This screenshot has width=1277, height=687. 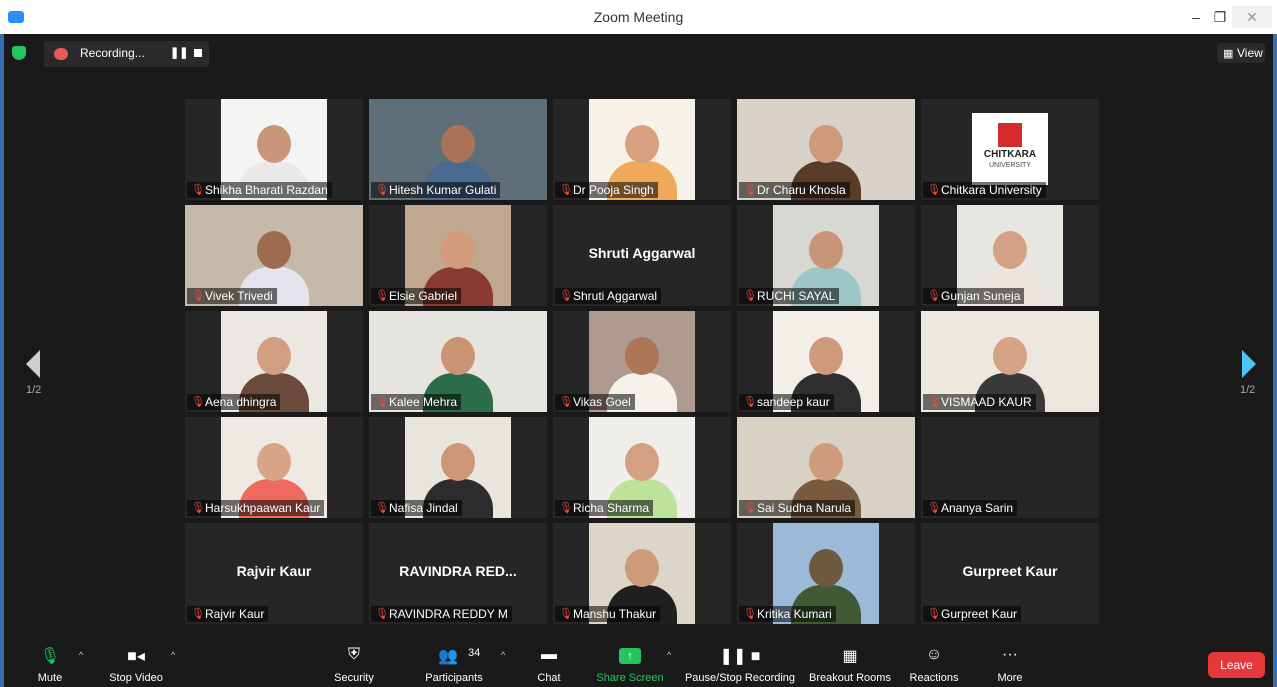 What do you see at coordinates (454, 663) in the screenshot?
I see `participants-button: 👥 34 Participants` at bounding box center [454, 663].